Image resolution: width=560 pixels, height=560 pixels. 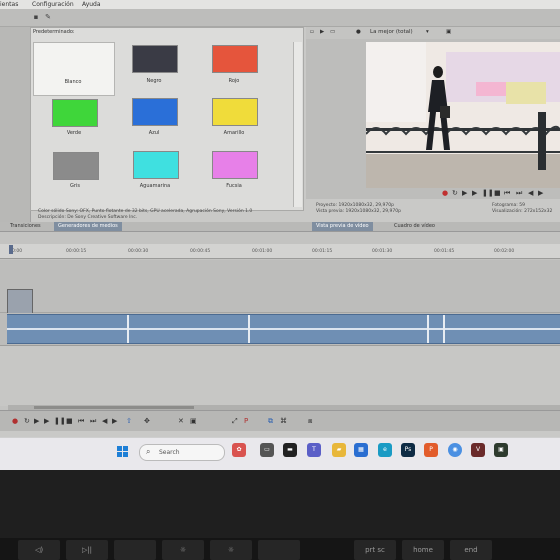 I want to click on teams-icon: T, so click(x=314, y=450).